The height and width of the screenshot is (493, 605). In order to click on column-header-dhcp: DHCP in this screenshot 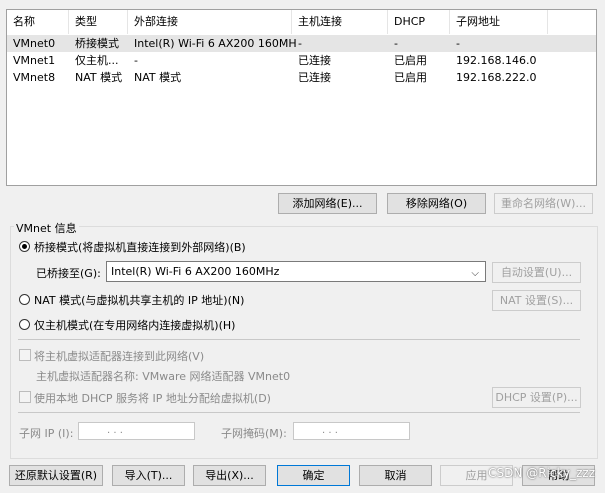, I will do `click(419, 22)`.